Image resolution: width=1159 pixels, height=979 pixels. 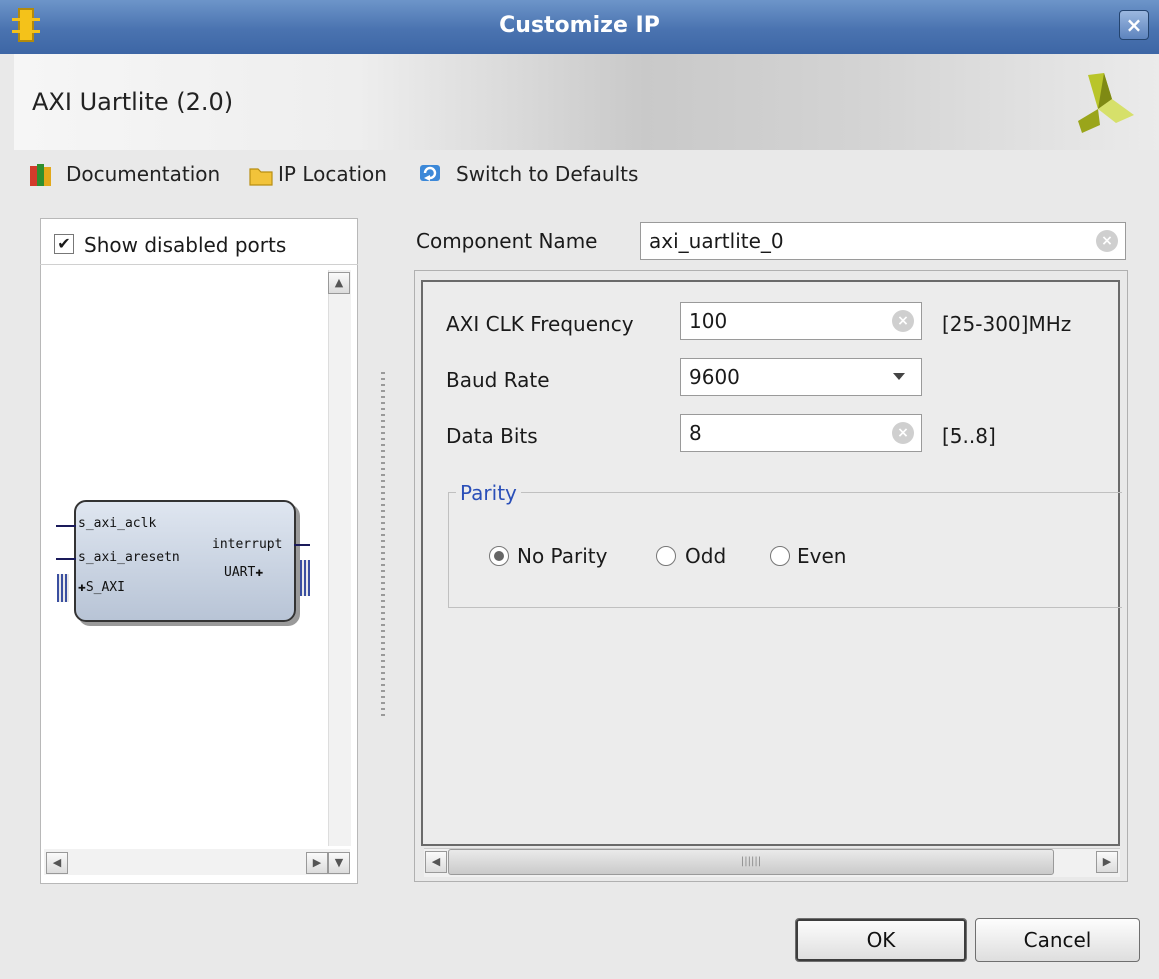 I want to click on scroll-up-button: ▲, so click(x=339, y=283).